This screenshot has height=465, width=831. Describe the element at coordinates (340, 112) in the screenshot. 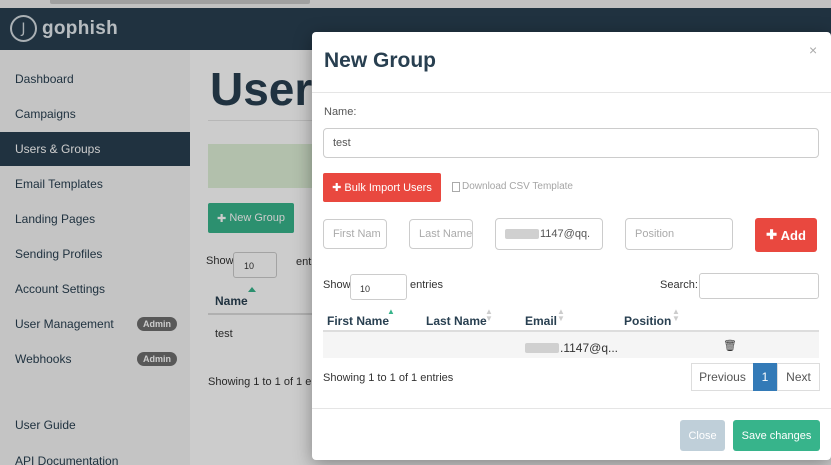

I see `name-label: Name:` at that location.